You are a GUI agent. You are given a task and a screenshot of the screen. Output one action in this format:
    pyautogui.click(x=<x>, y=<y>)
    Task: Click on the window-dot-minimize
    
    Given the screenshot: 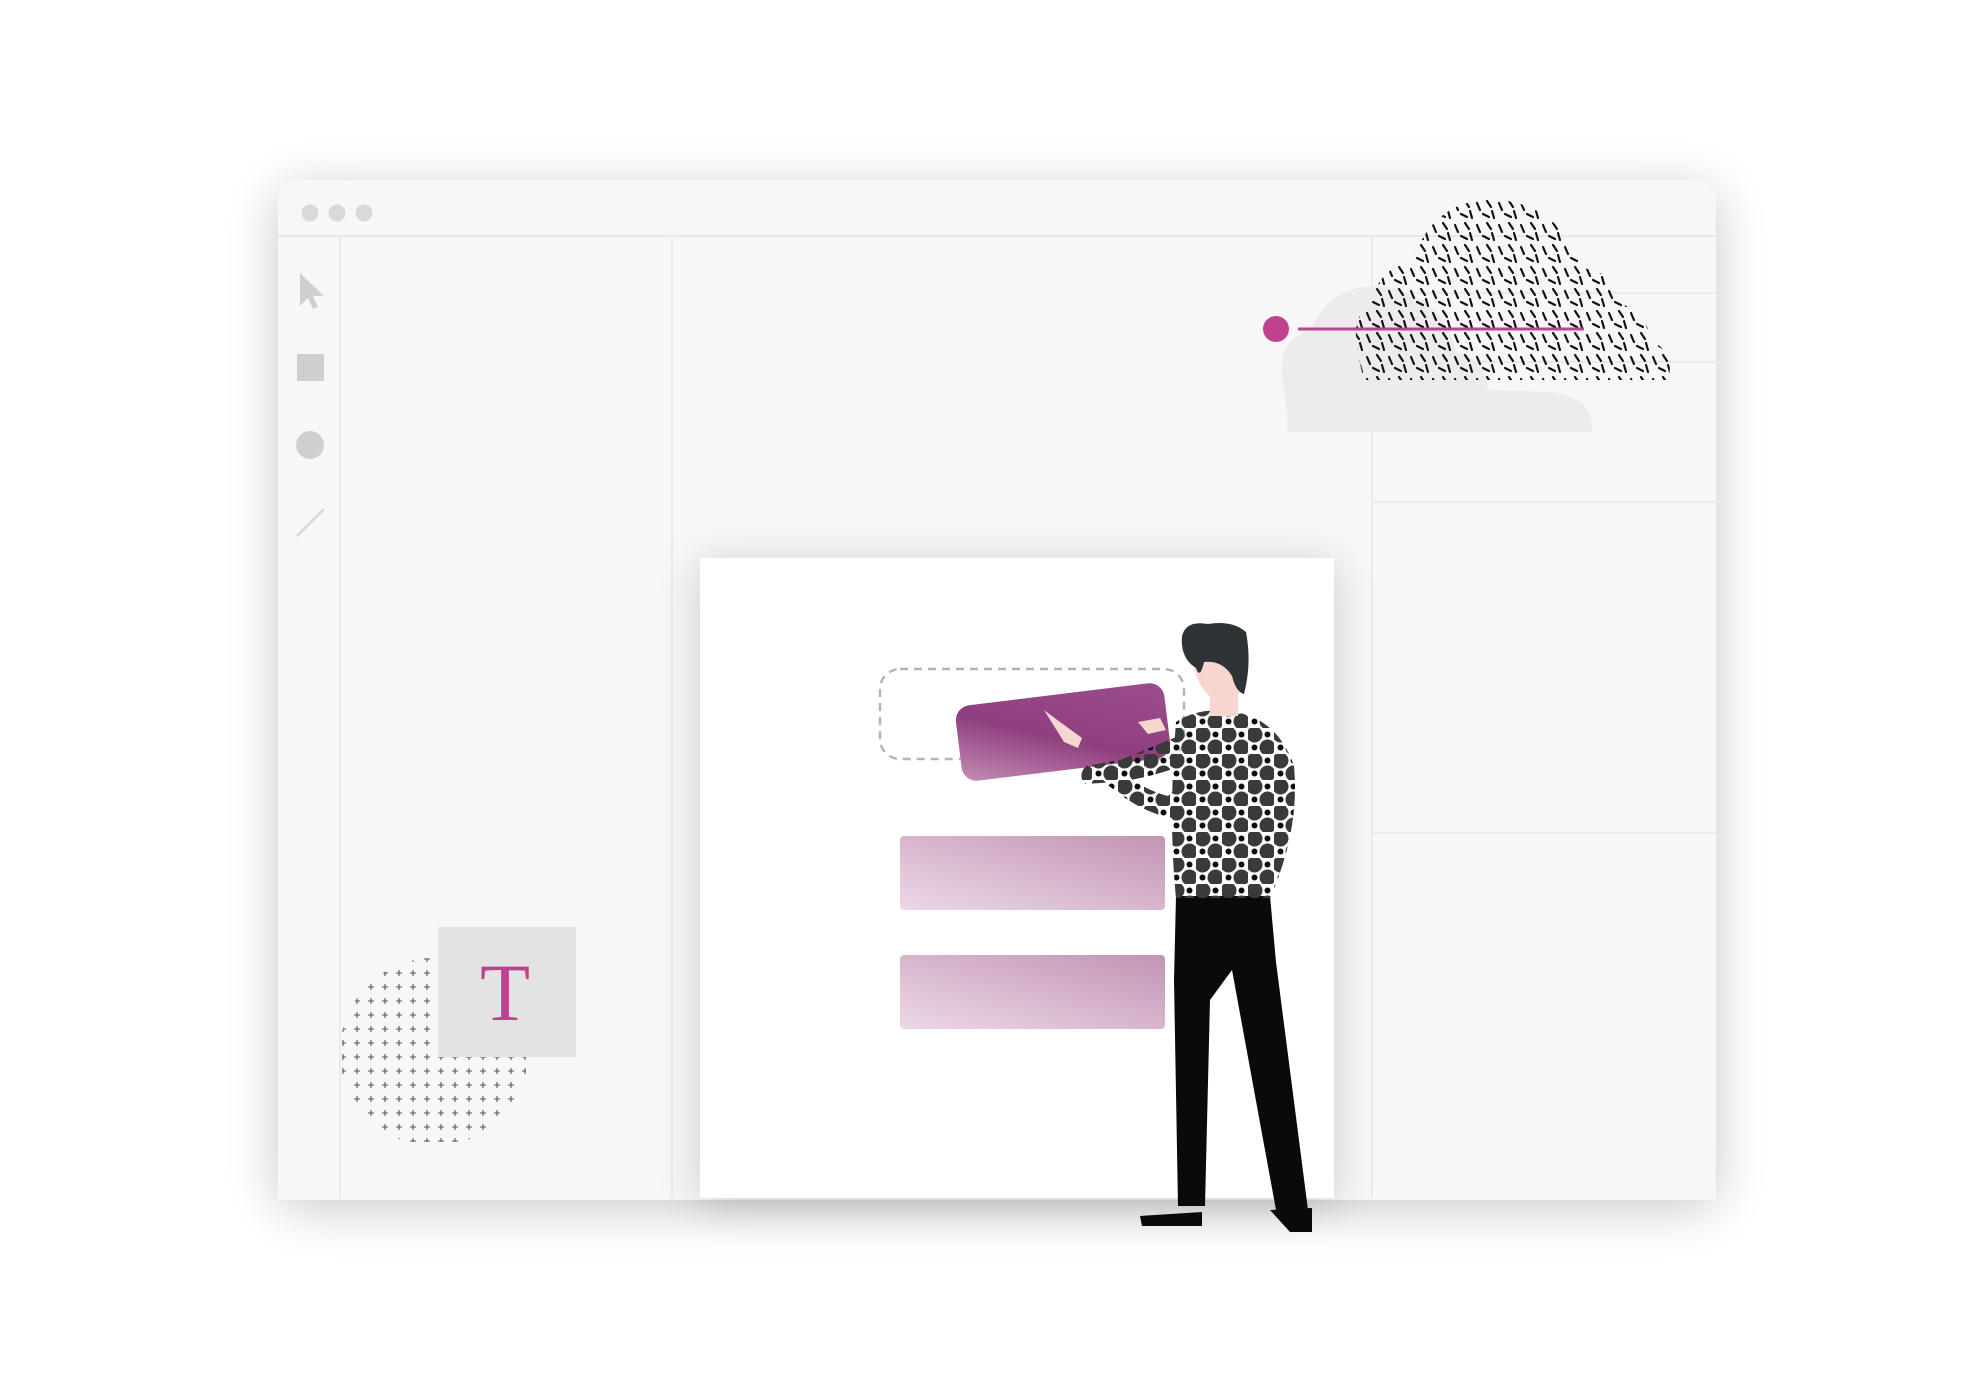 What is the action you would take?
    pyautogui.click(x=337, y=213)
    